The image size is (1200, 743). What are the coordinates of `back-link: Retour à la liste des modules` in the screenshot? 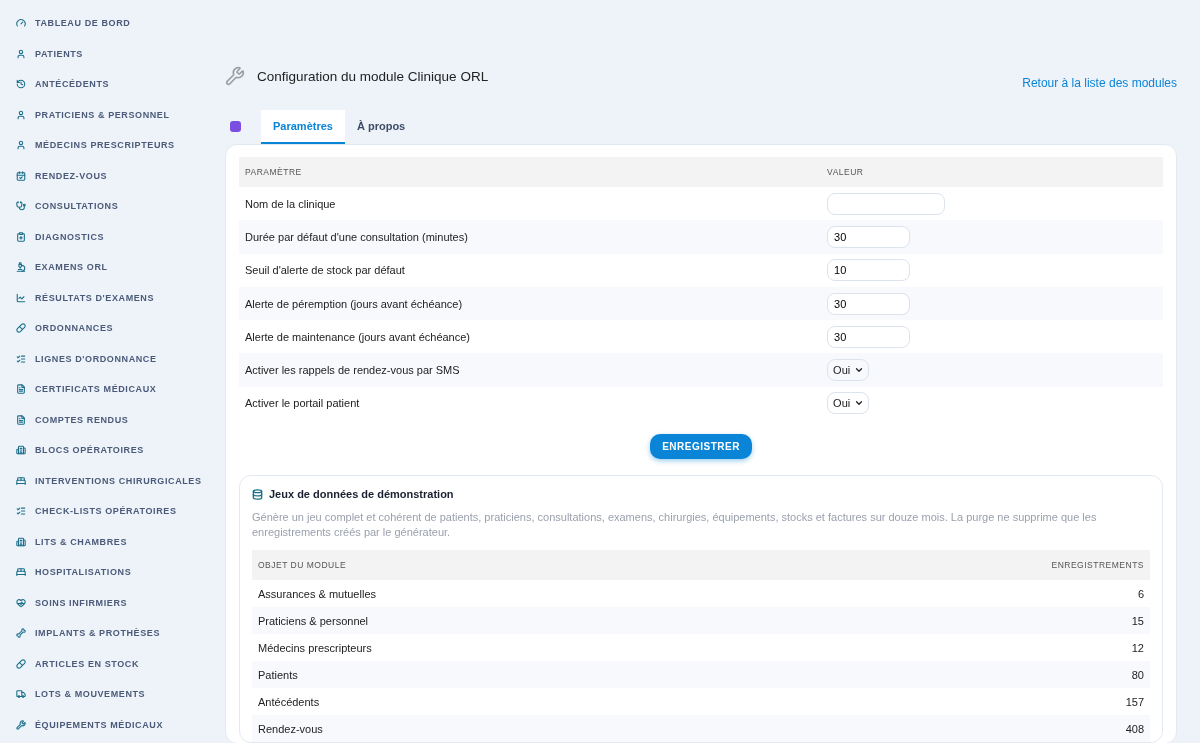 It's located at (1099, 83).